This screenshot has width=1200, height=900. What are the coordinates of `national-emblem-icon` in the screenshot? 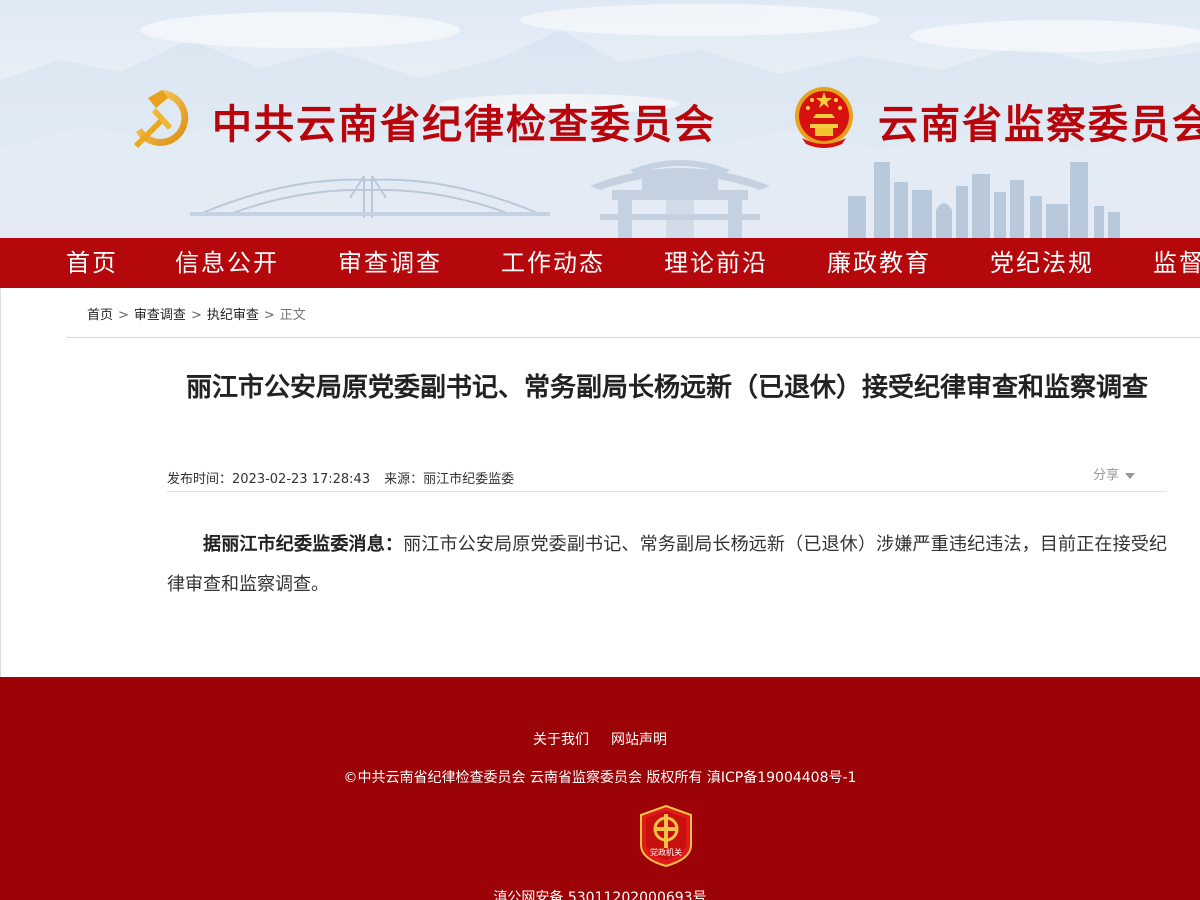 It's located at (824, 117).